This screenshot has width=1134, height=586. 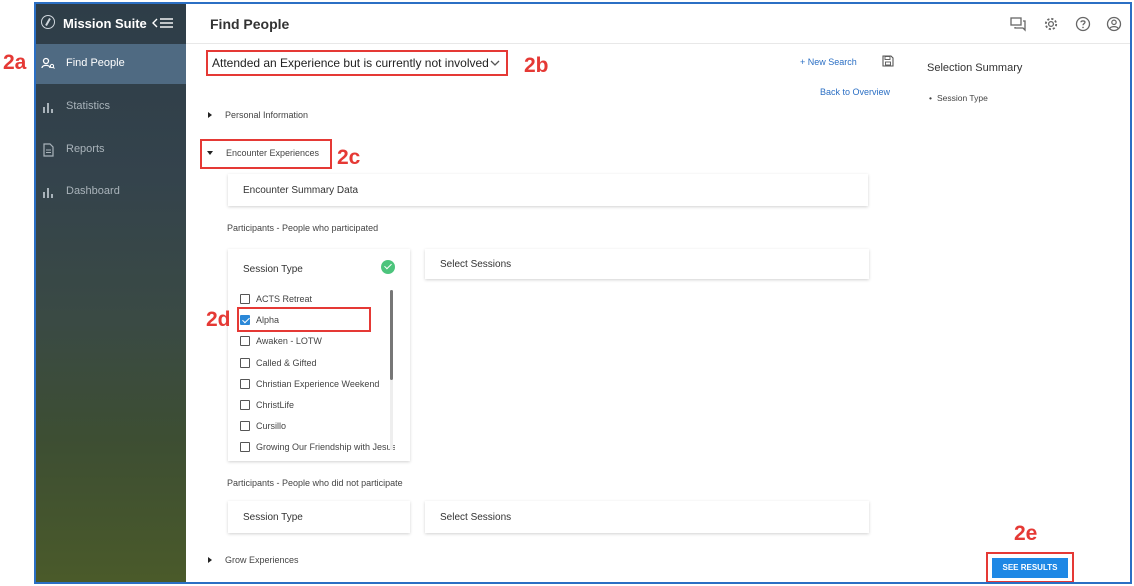 I want to click on session-type-option: ACTS Retreat, so click(x=276, y=299).